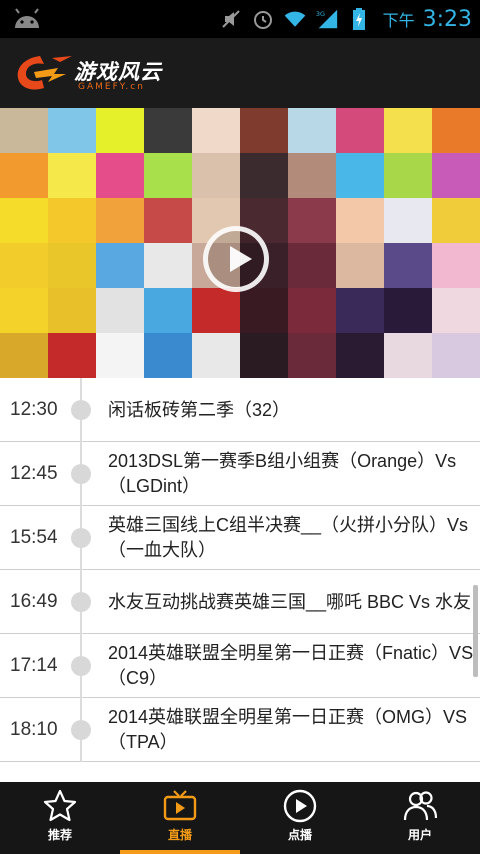 The width and height of the screenshot is (480, 854). Describe the element at coordinates (290, 601) in the screenshot. I see `row-title: 水友互动挑战赛英雄三国__哪吒 BBC Vs 水友` at that location.